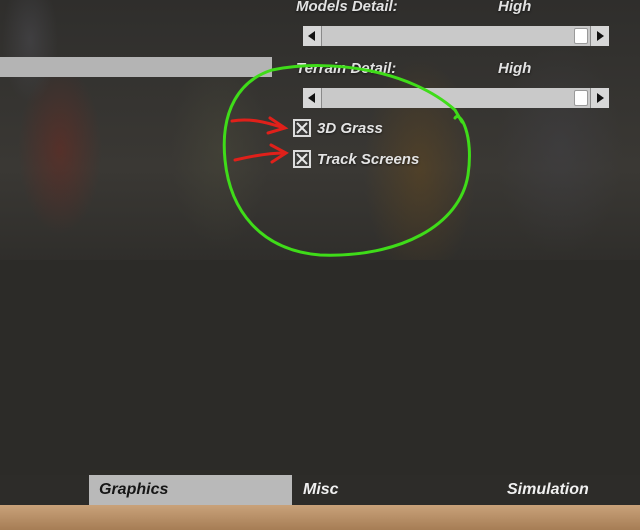 The height and width of the screenshot is (530, 640). I want to click on models-detail-increase-button, so click(600, 36).